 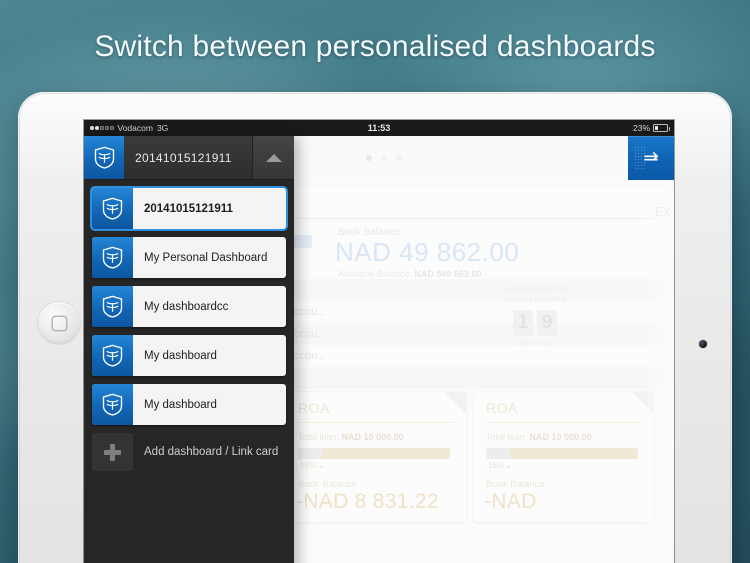 I want to click on drawer-header: 20141015121911, so click(x=189, y=158).